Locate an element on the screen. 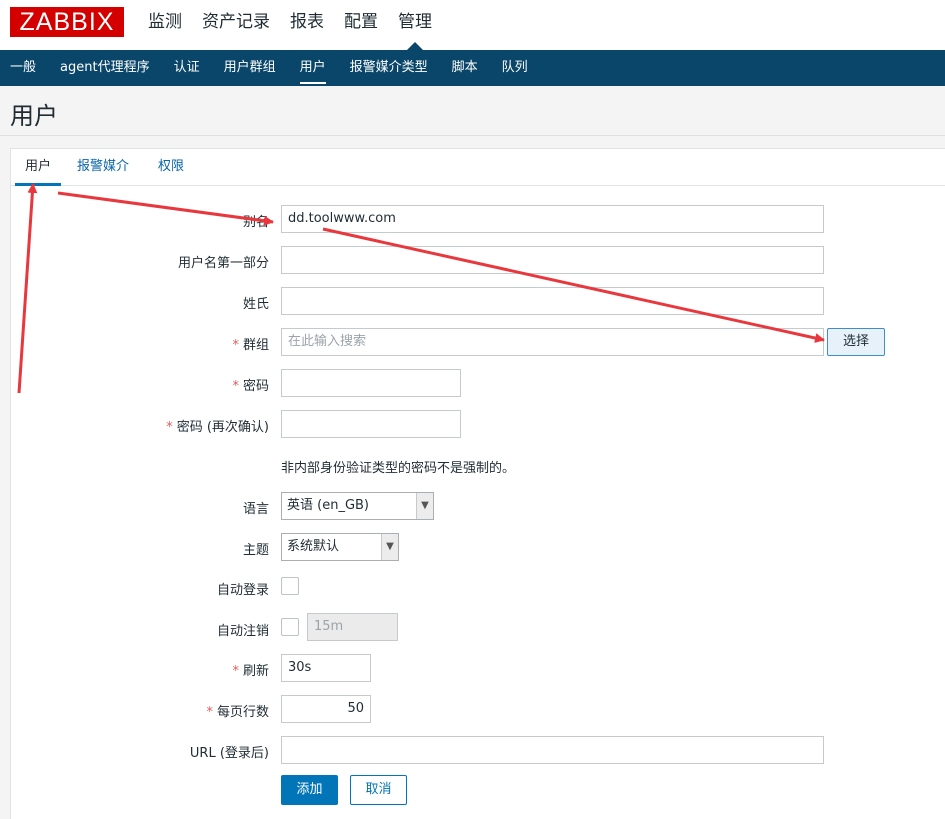 The width and height of the screenshot is (945, 819). tab-user: 用户 is located at coordinates (38, 167).